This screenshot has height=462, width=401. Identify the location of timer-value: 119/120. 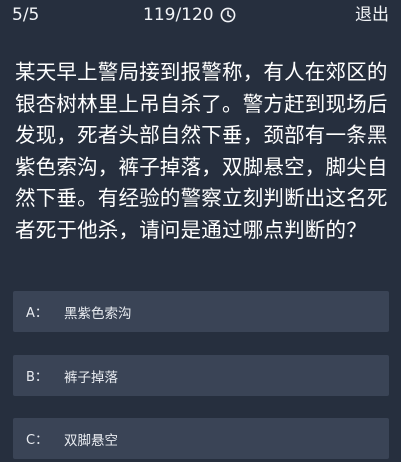
(178, 15).